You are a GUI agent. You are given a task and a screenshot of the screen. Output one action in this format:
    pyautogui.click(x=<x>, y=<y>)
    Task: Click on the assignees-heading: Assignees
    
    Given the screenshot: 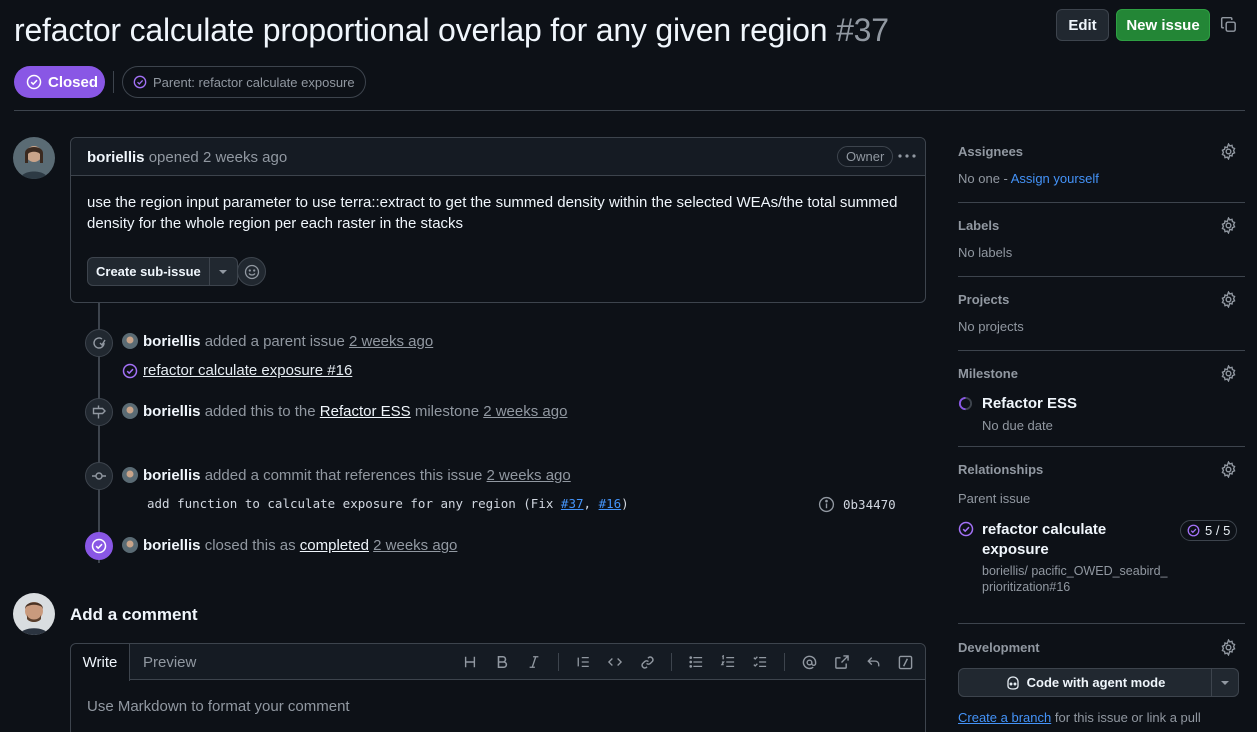 What is the action you would take?
    pyautogui.click(x=990, y=151)
    